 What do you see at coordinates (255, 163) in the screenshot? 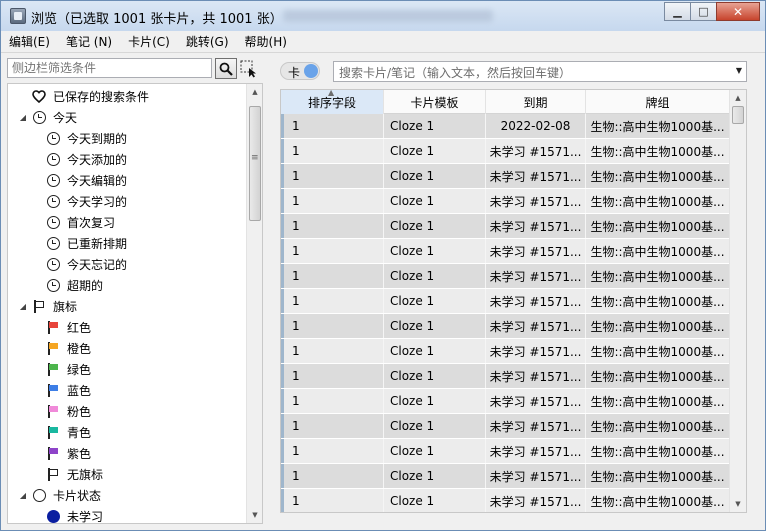
I see `sidebar-scroll-thumb` at bounding box center [255, 163].